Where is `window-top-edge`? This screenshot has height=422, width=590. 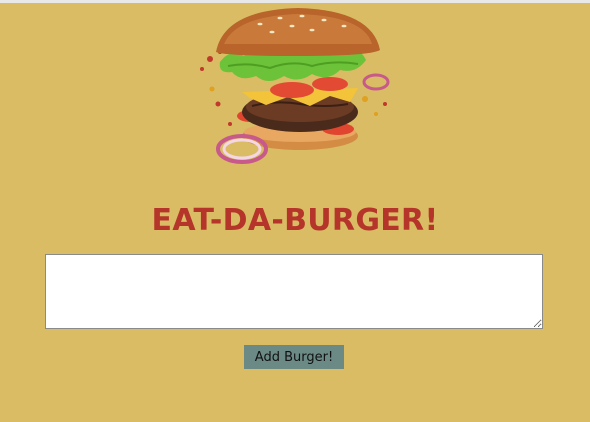
window-top-edge is located at coordinates (295, 1).